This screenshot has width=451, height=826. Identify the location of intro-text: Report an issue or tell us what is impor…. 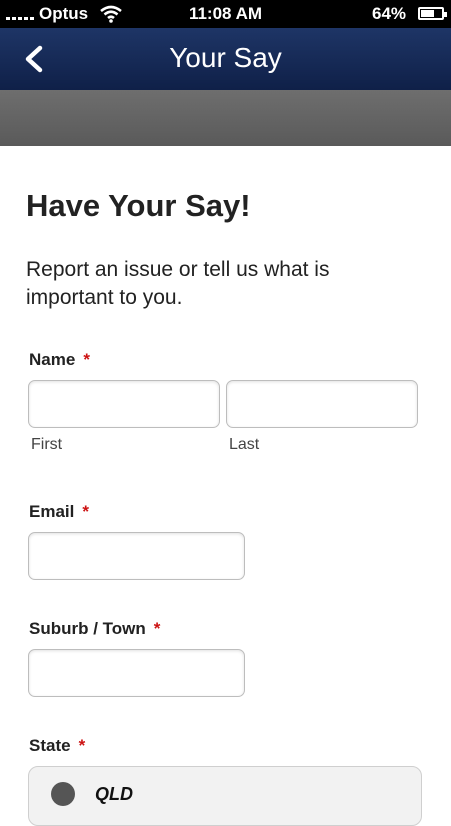
(178, 283).